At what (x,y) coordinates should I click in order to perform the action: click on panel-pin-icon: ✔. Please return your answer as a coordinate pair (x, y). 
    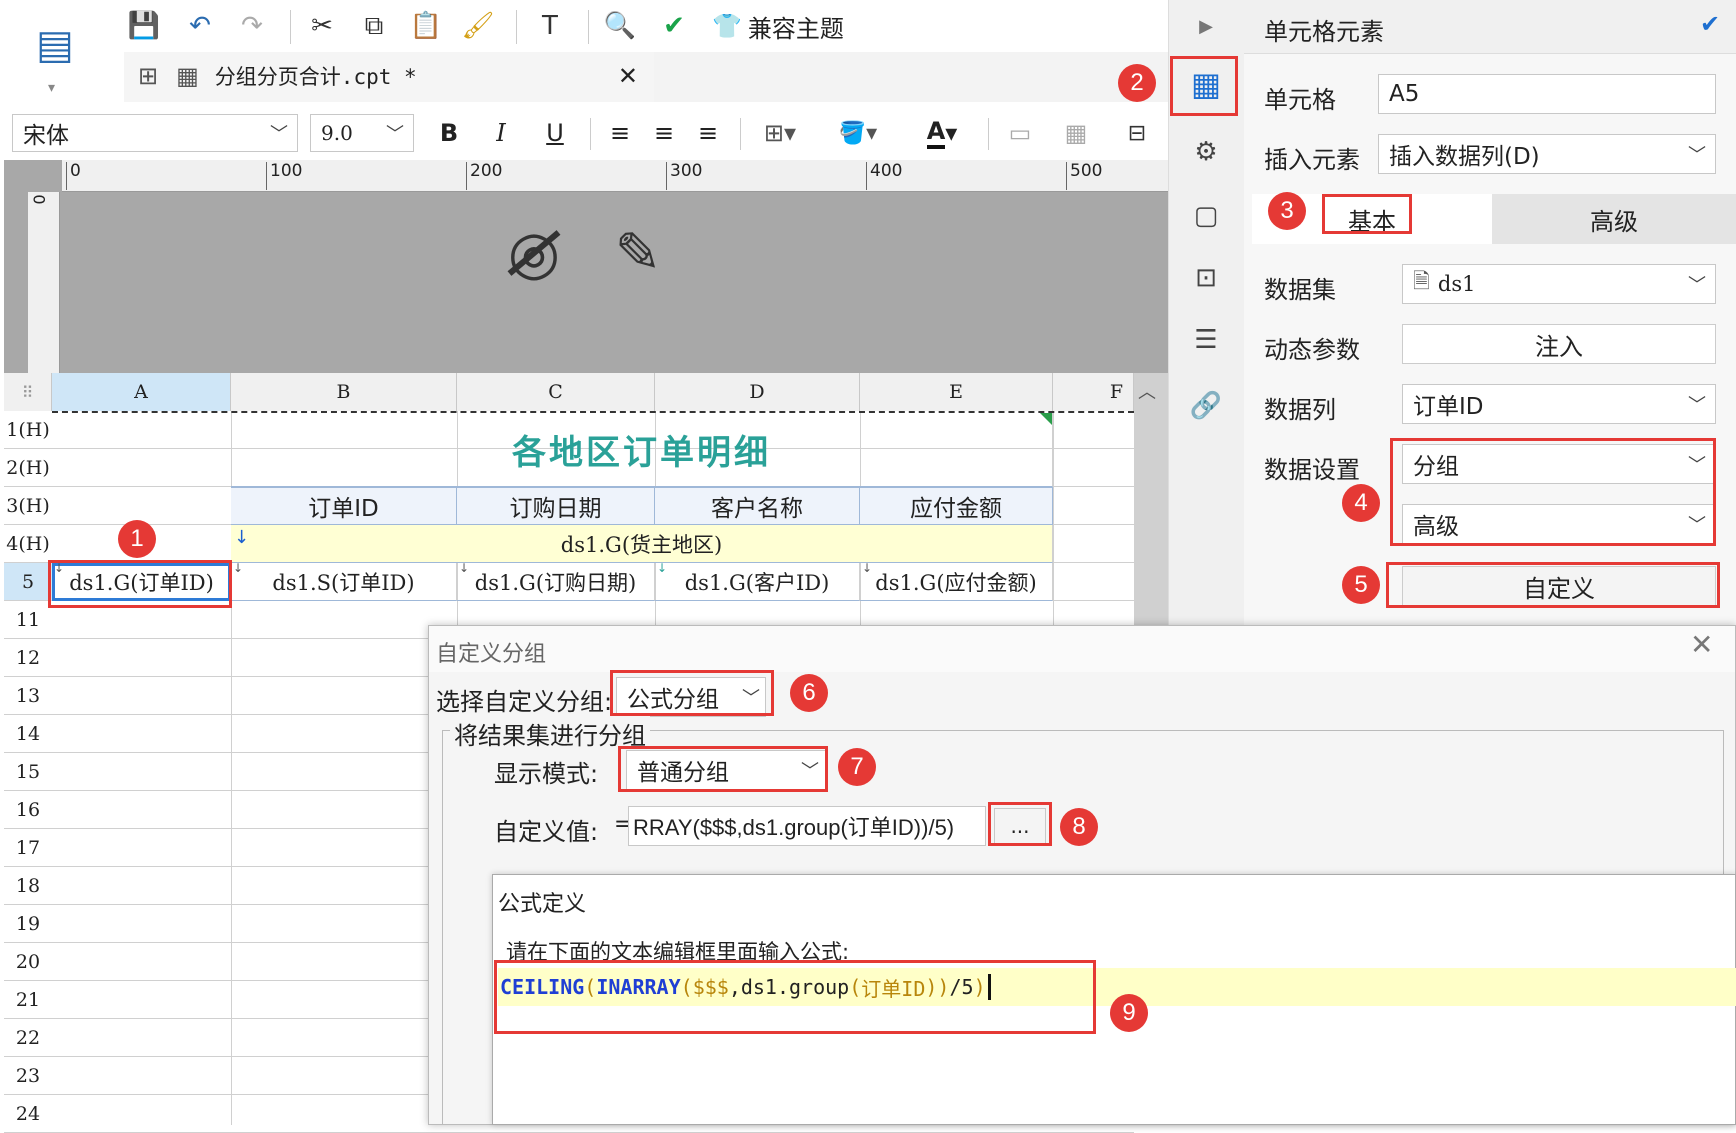
    Looking at the image, I should click on (1710, 24).